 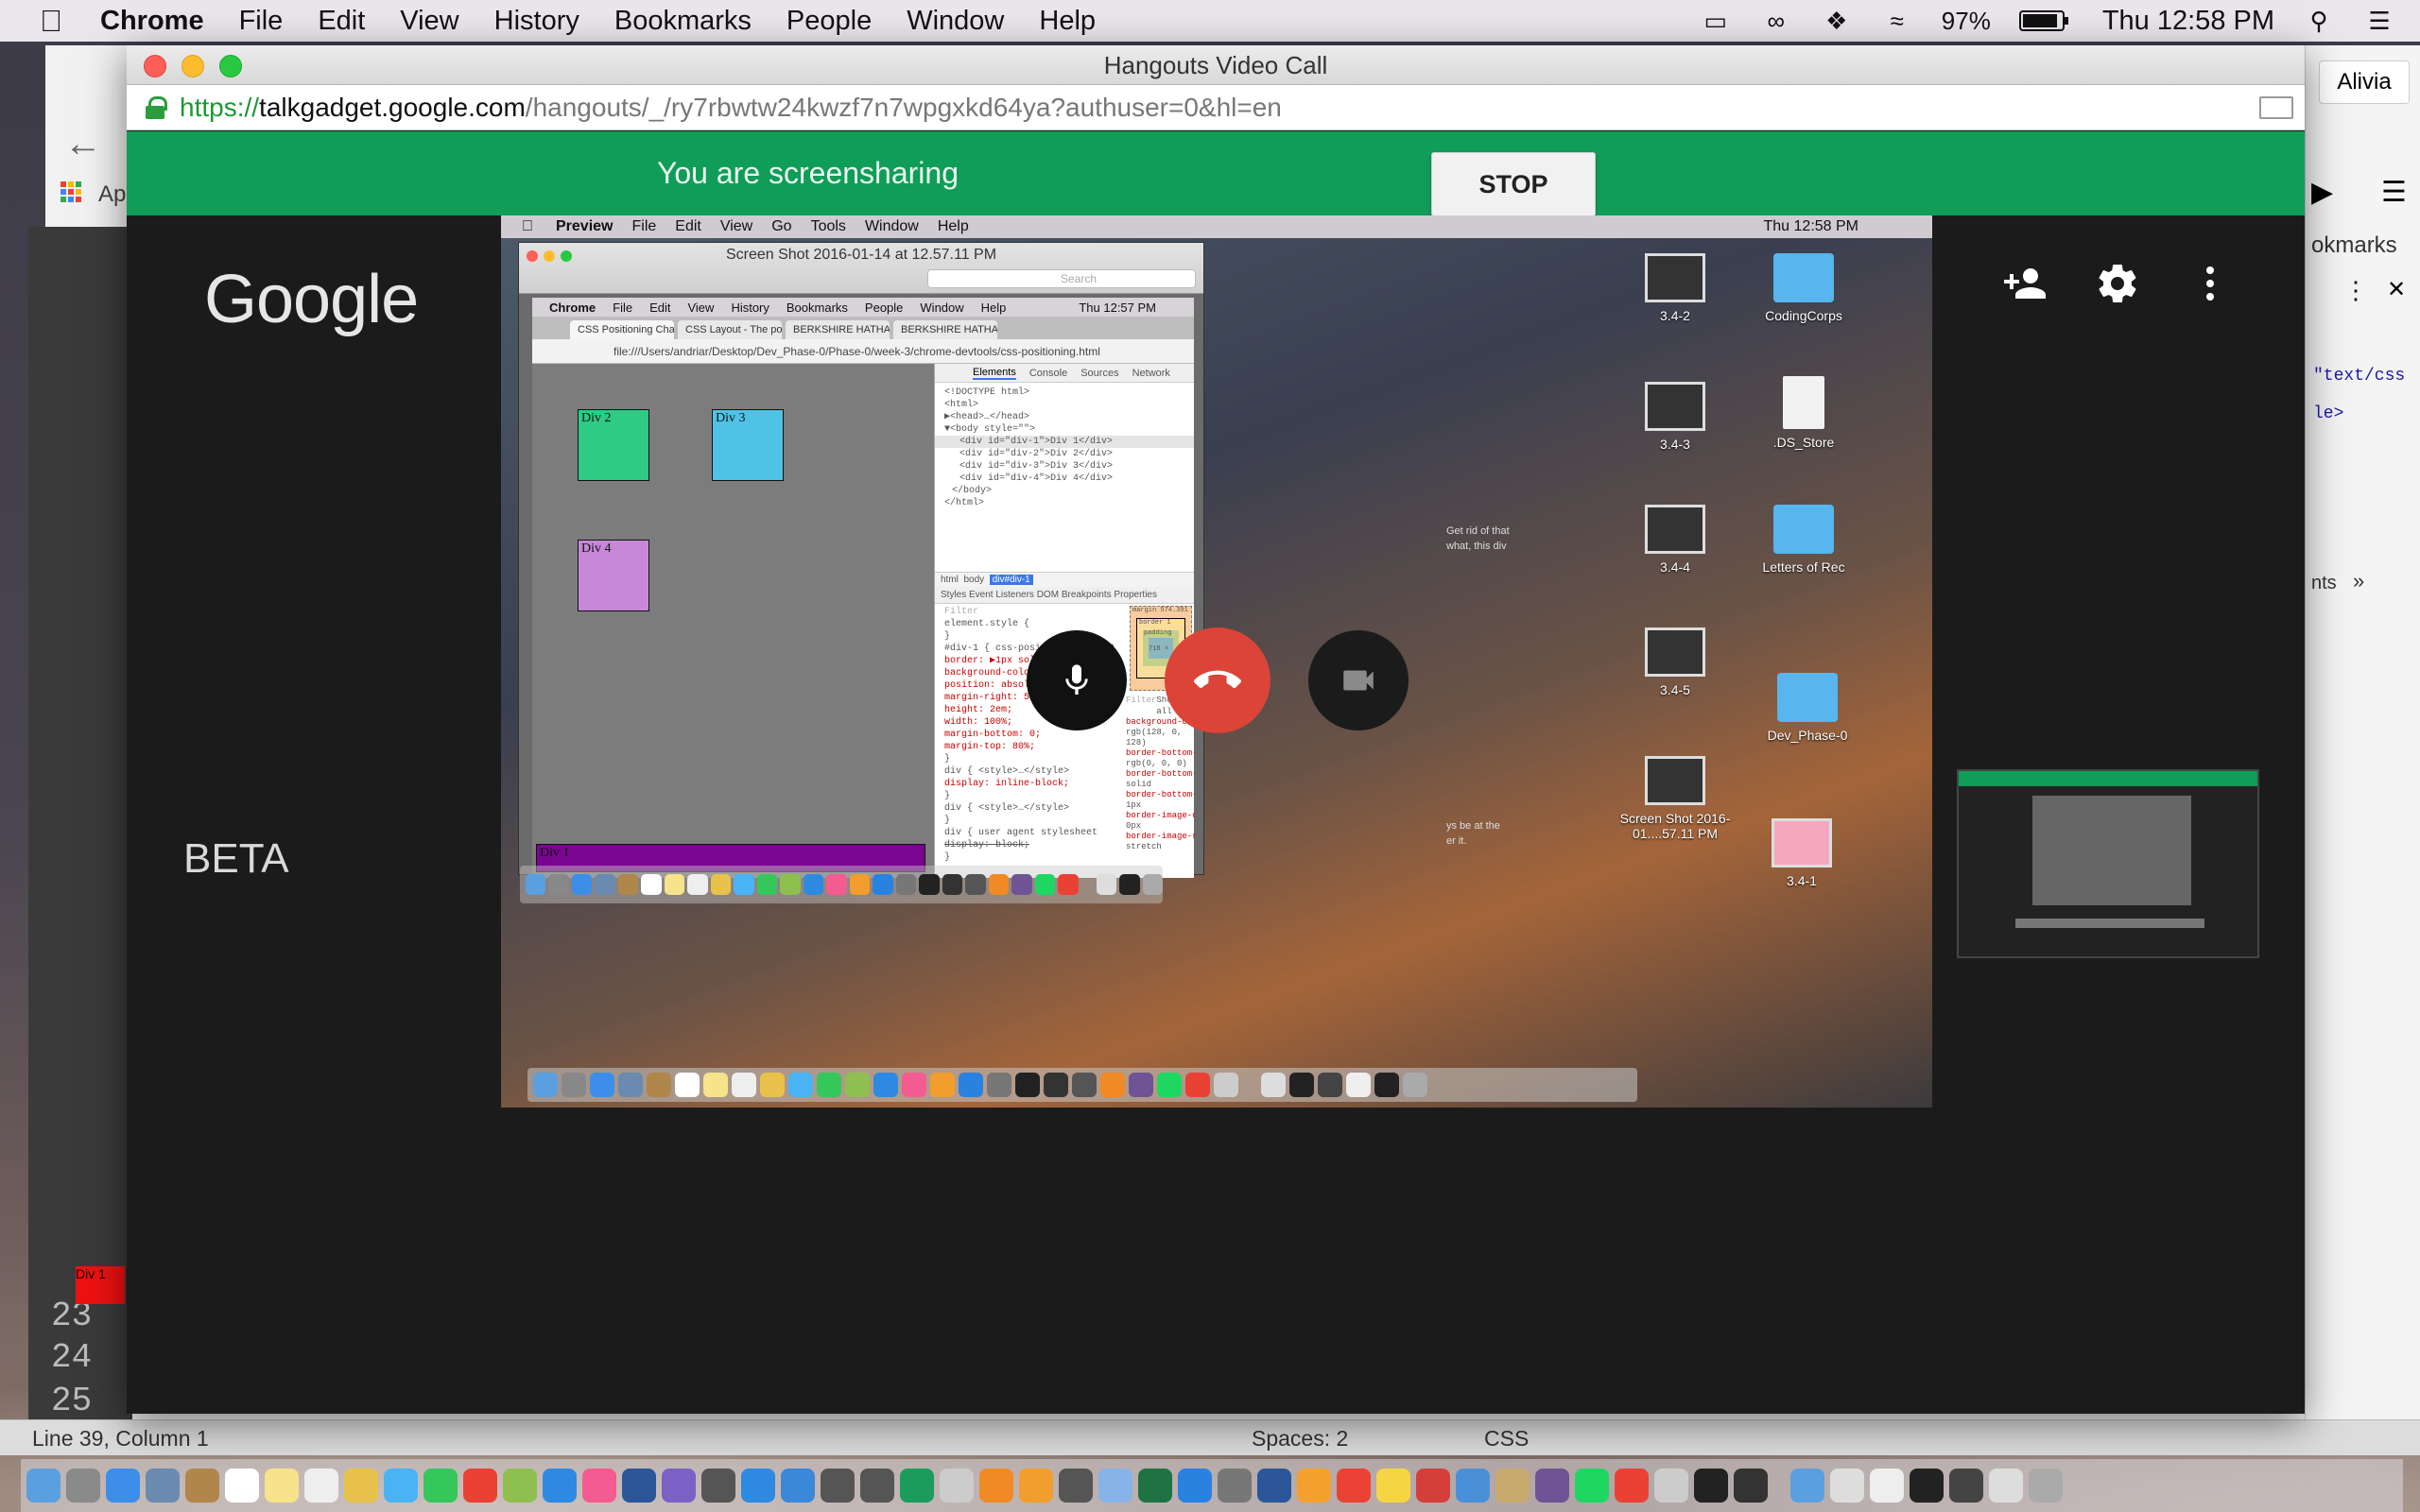 I want to click on lastpass-icon, so click(x=1433, y=1486).